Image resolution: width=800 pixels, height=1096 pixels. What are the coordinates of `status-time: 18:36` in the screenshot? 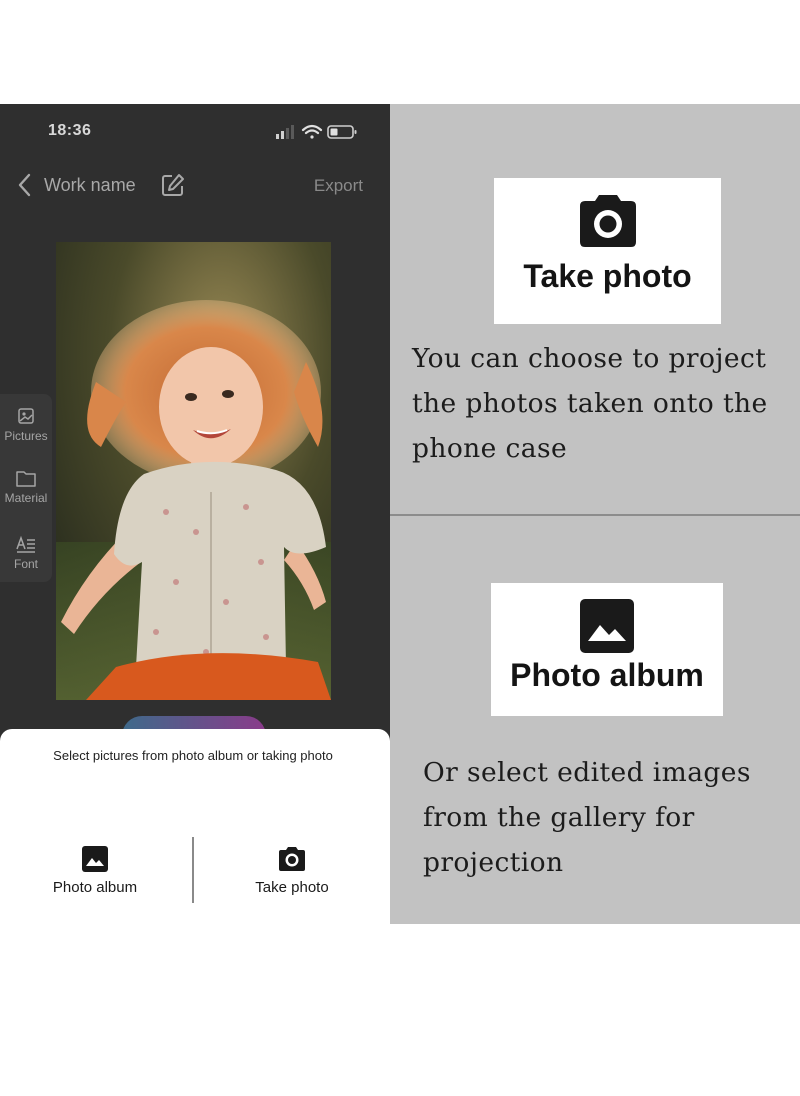 It's located at (70, 130).